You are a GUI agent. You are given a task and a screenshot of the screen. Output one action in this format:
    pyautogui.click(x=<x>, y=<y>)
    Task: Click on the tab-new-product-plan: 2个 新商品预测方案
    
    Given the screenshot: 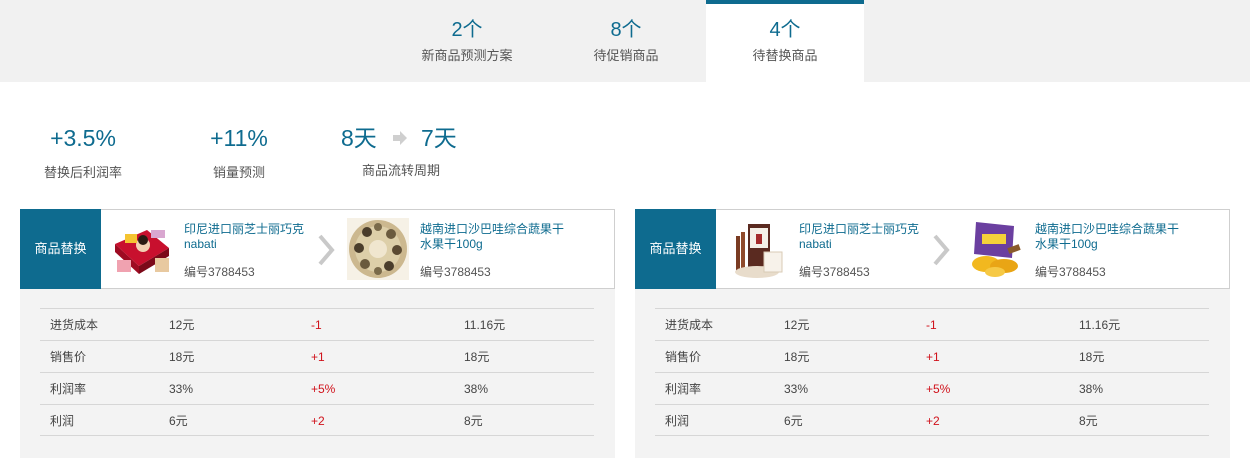 What is the action you would take?
    pyautogui.click(x=467, y=41)
    